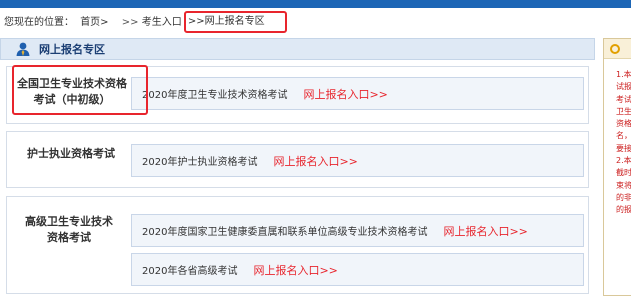  What do you see at coordinates (623, 148) in the screenshot?
I see `notice-line: 要接` at bounding box center [623, 148].